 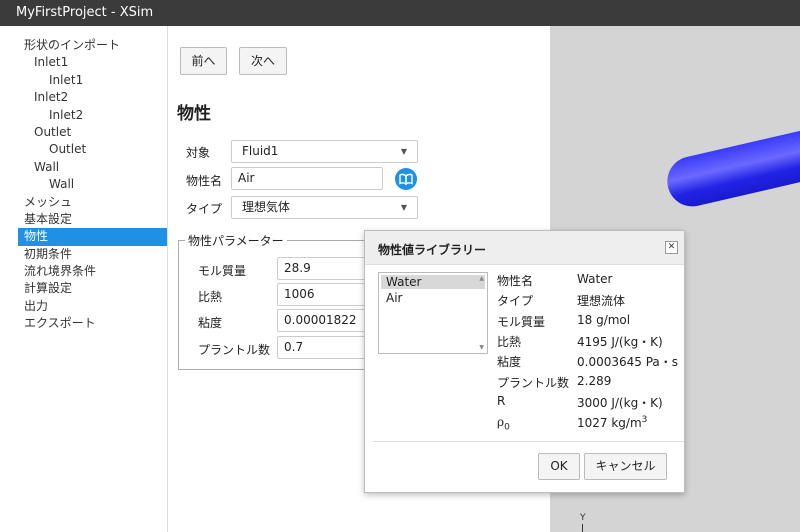 What do you see at coordinates (433, 298) in the screenshot?
I see `material-list-item-air: Air` at bounding box center [433, 298].